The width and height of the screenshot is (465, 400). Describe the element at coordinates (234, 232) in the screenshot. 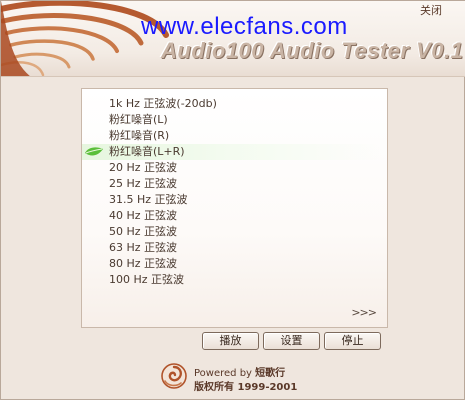

I see `list-item: 50 Hz 正弦波` at that location.